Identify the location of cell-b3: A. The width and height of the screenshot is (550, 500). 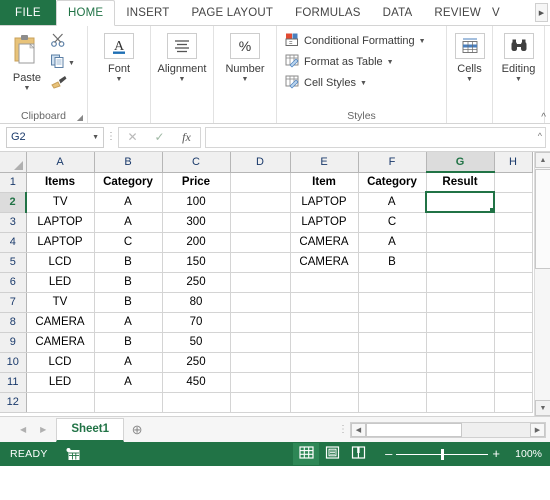
(128, 222).